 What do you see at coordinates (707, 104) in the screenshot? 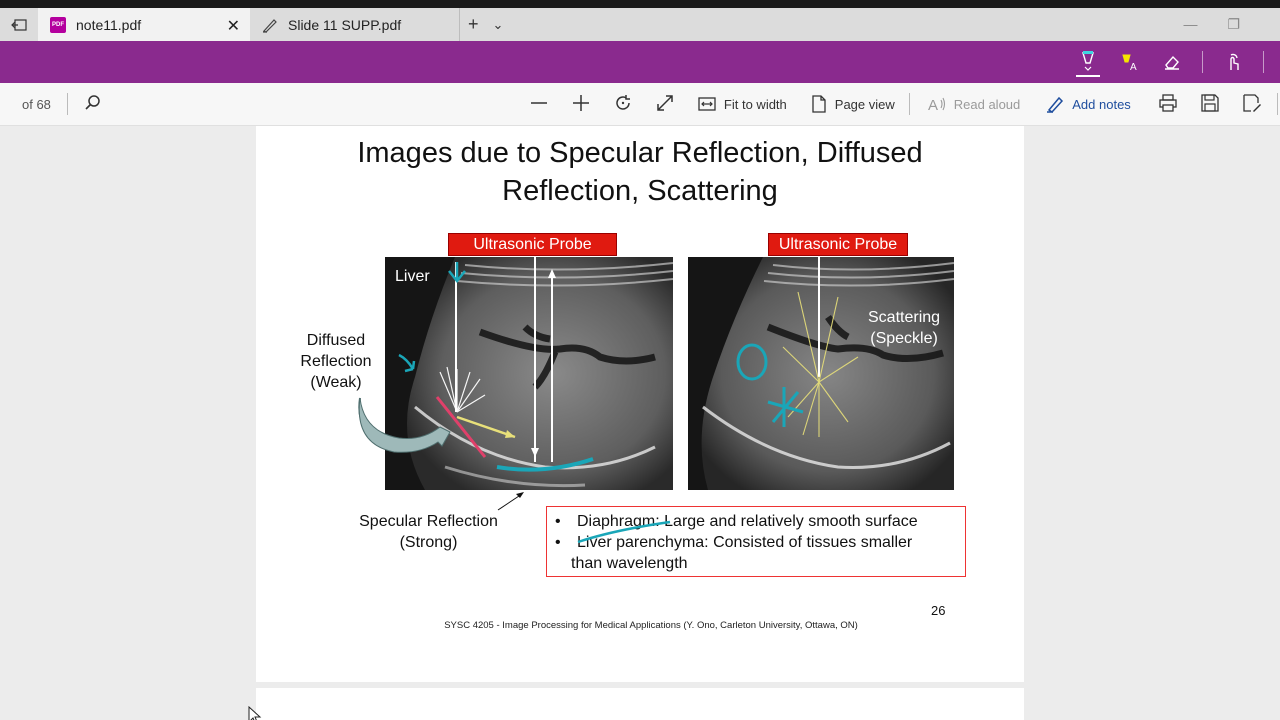
I see `fit-width-icon` at bounding box center [707, 104].